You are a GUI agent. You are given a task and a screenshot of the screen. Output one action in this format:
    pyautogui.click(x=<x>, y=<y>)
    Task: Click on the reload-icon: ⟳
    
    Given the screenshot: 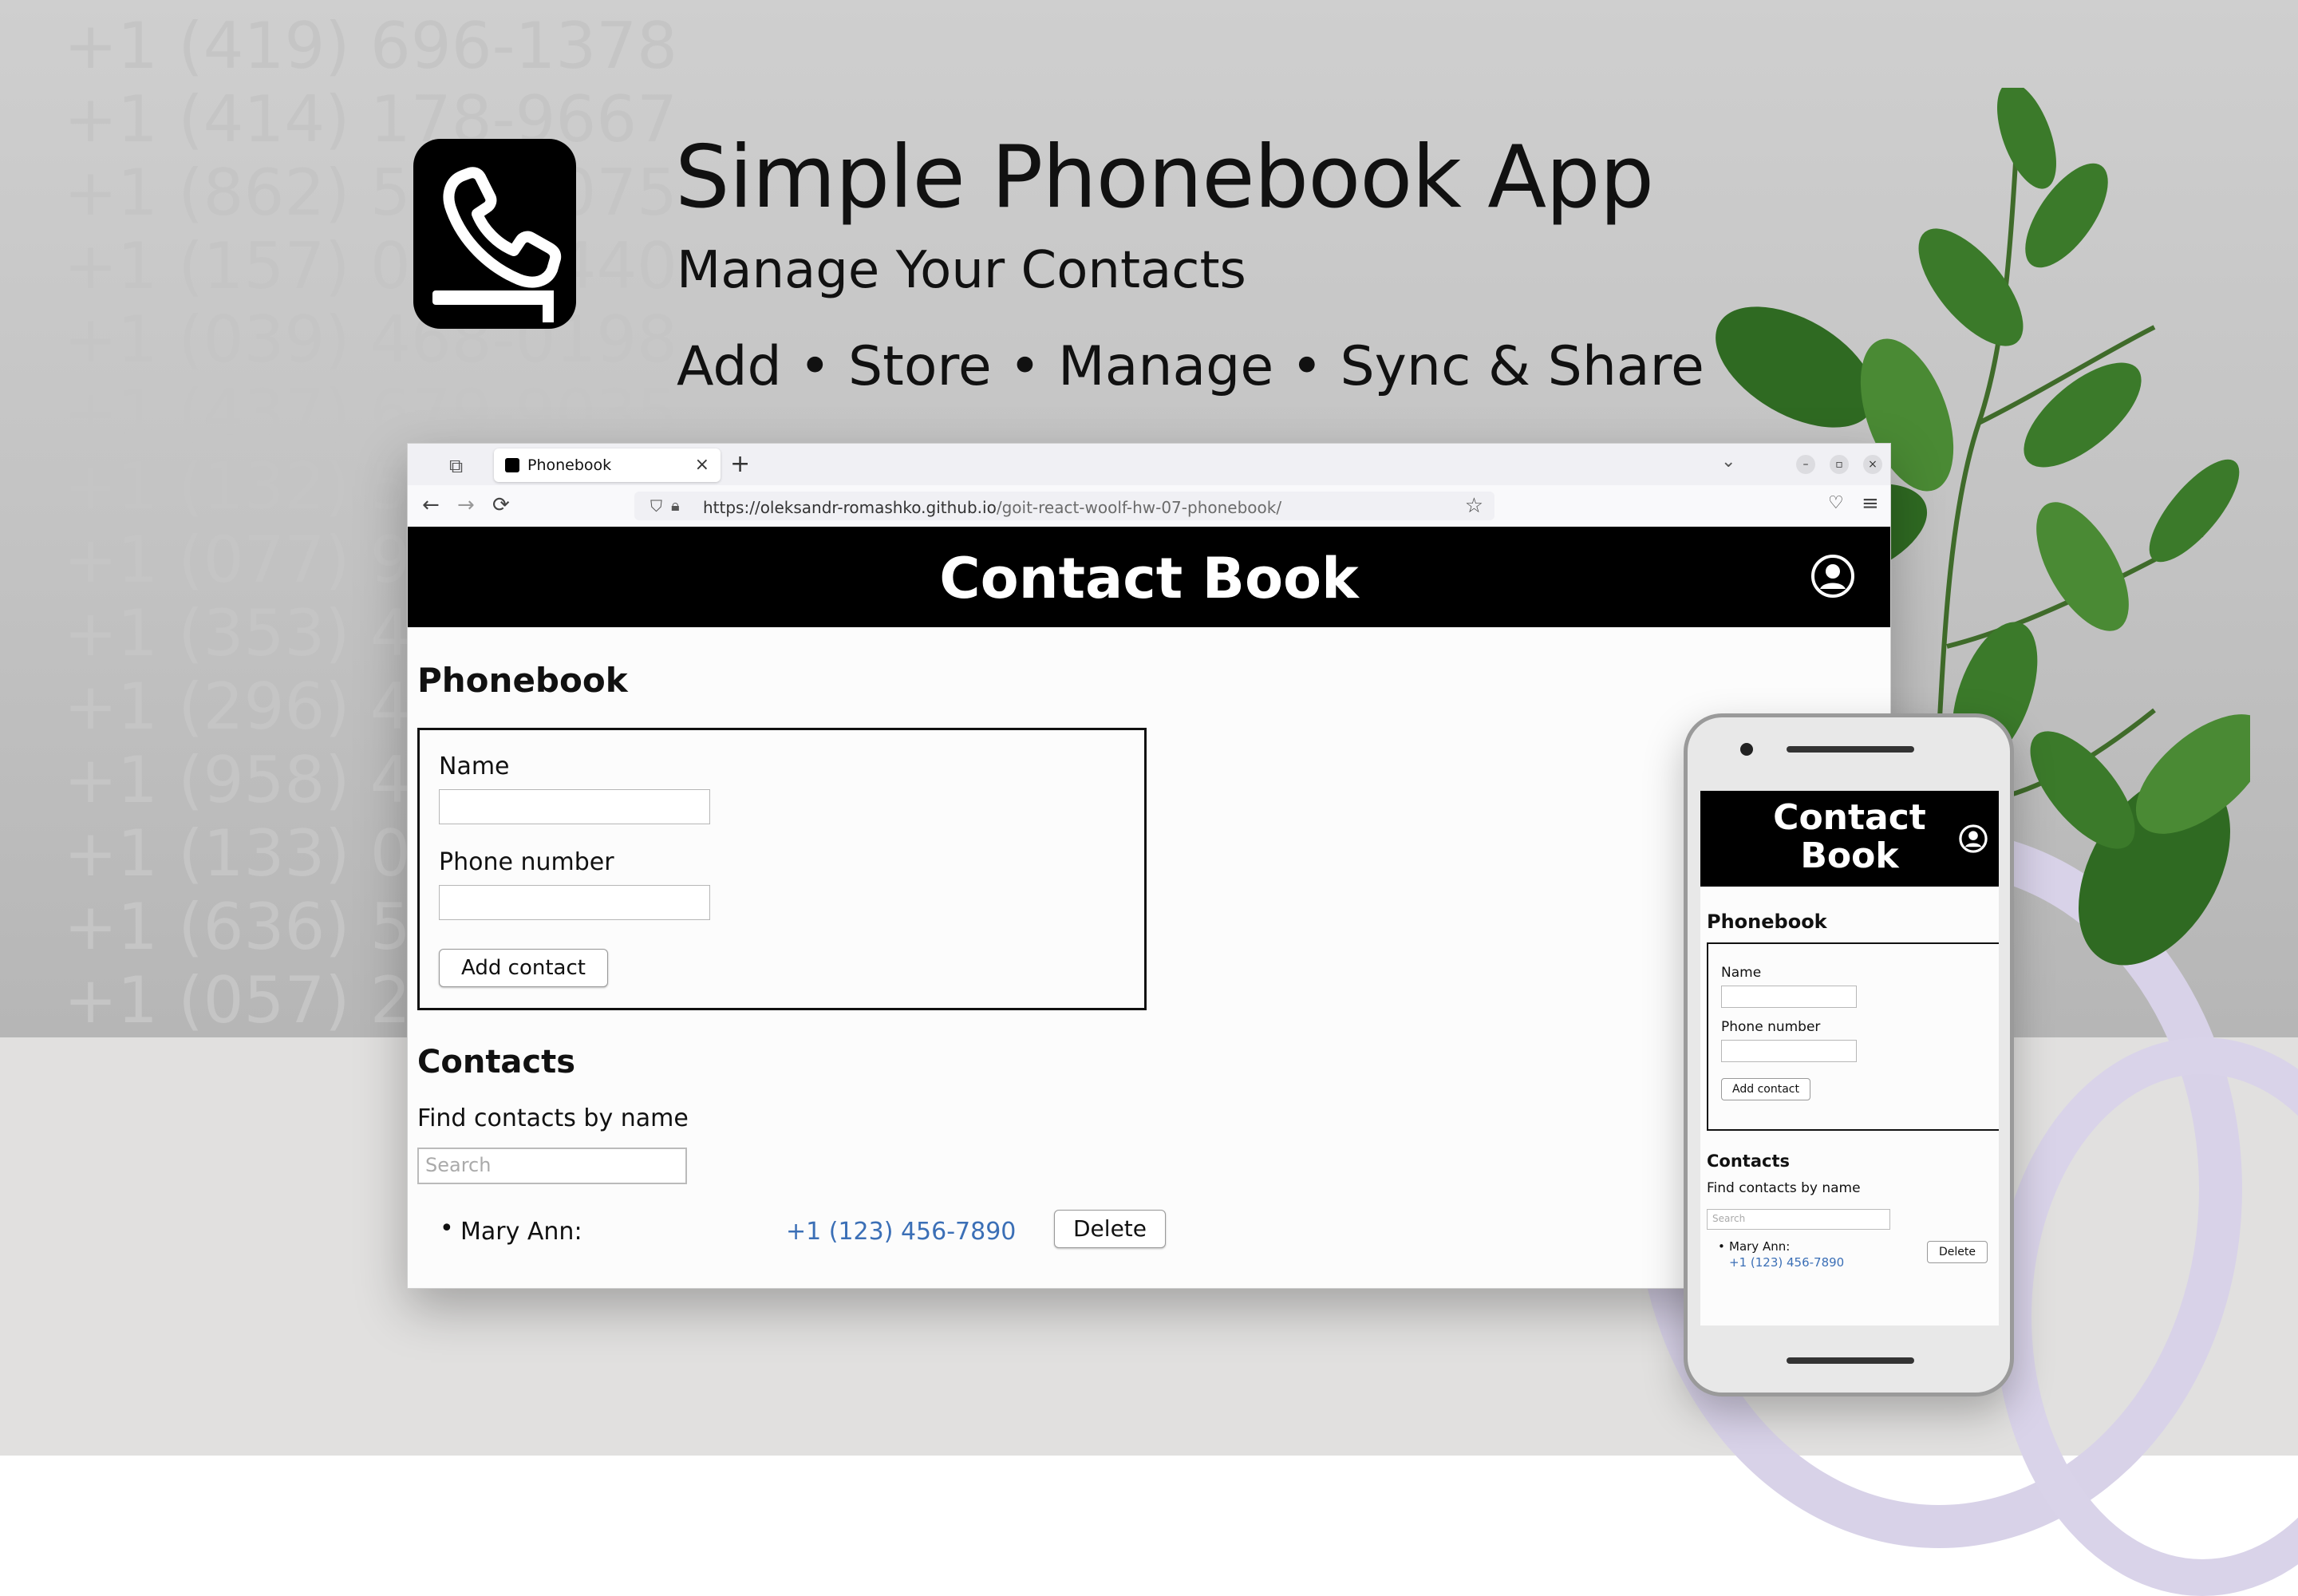 What is the action you would take?
    pyautogui.click(x=501, y=505)
    